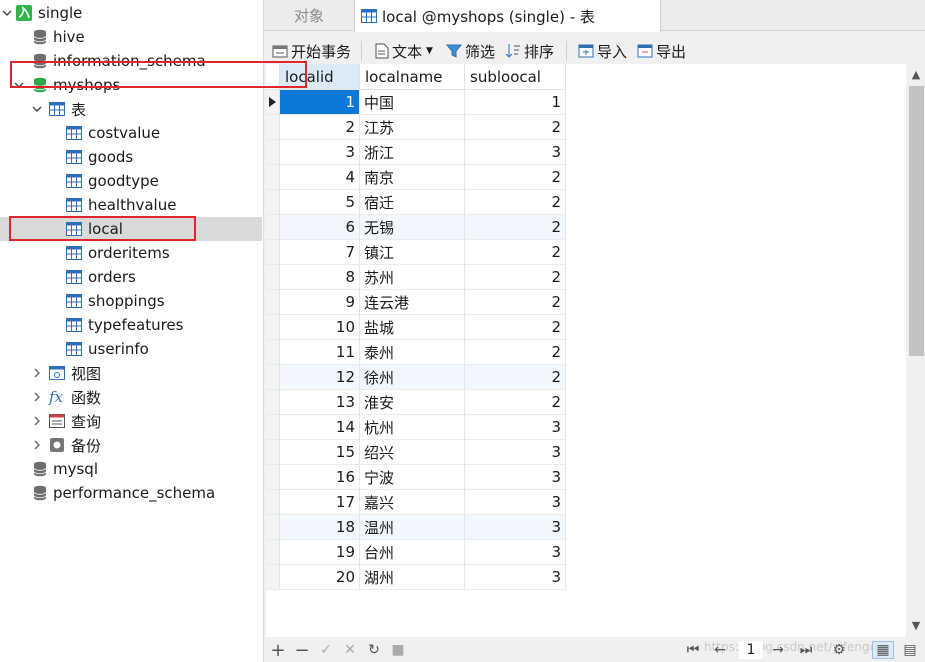 This screenshot has height=662, width=925. Describe the element at coordinates (412, 352) in the screenshot. I see `cell-localname: 泰州` at that location.